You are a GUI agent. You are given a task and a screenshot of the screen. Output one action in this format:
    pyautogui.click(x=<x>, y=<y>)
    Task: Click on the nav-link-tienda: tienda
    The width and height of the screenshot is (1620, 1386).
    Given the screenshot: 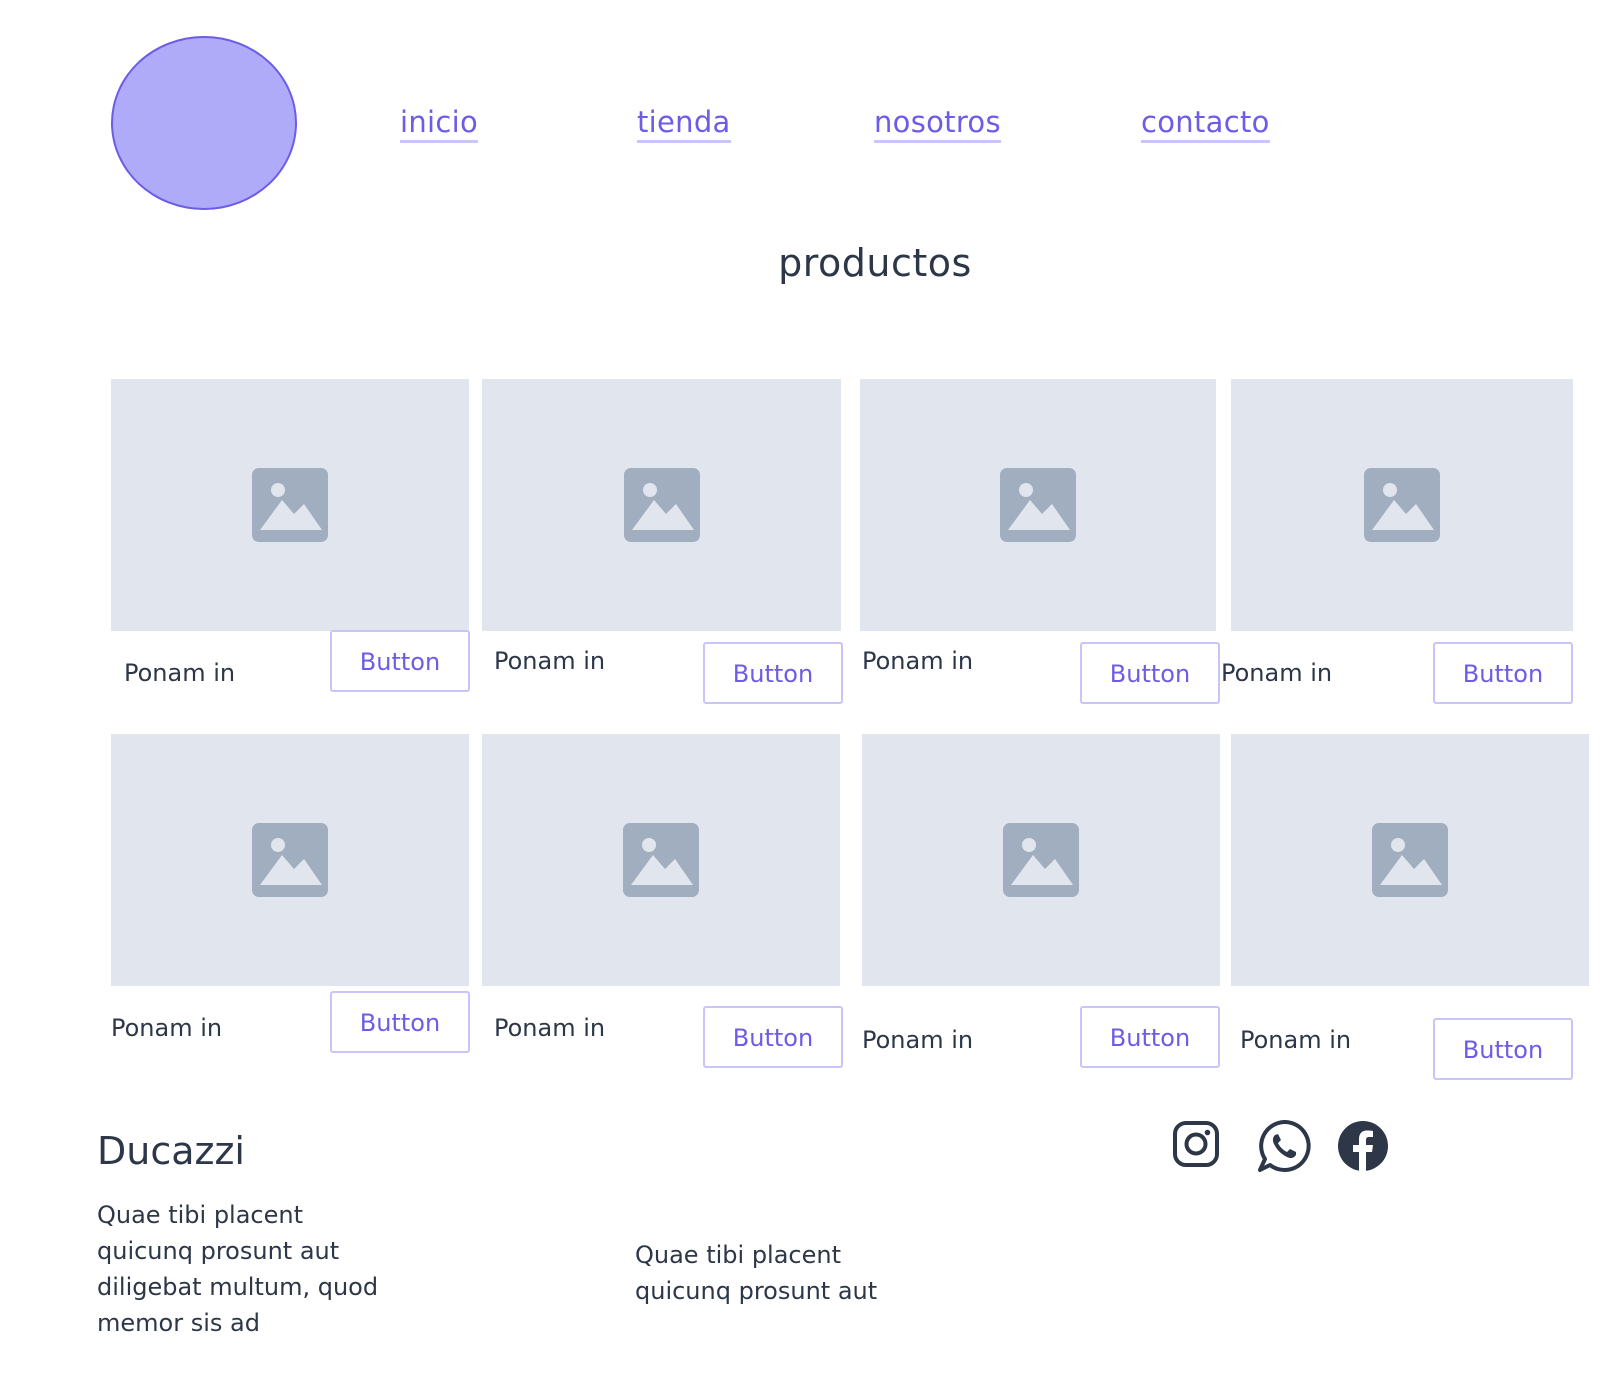 What is the action you would take?
    pyautogui.click(x=684, y=123)
    